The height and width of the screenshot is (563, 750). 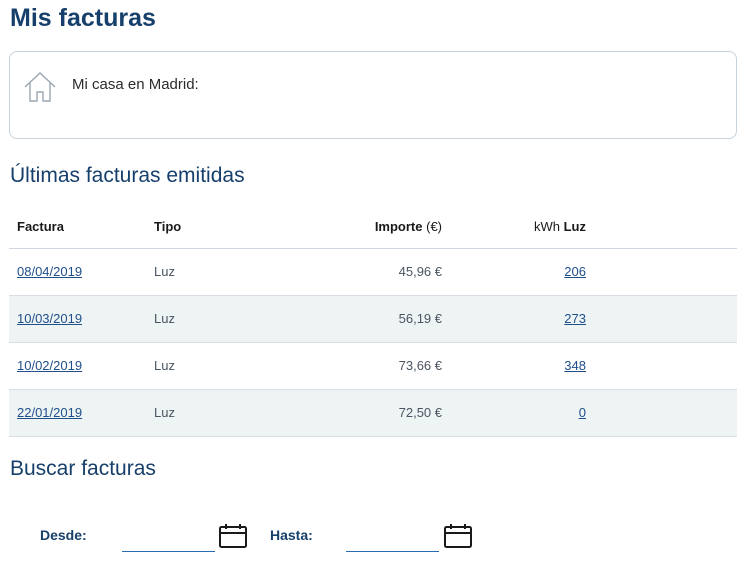 I want to click on page-title: Mis facturas, so click(x=83, y=18).